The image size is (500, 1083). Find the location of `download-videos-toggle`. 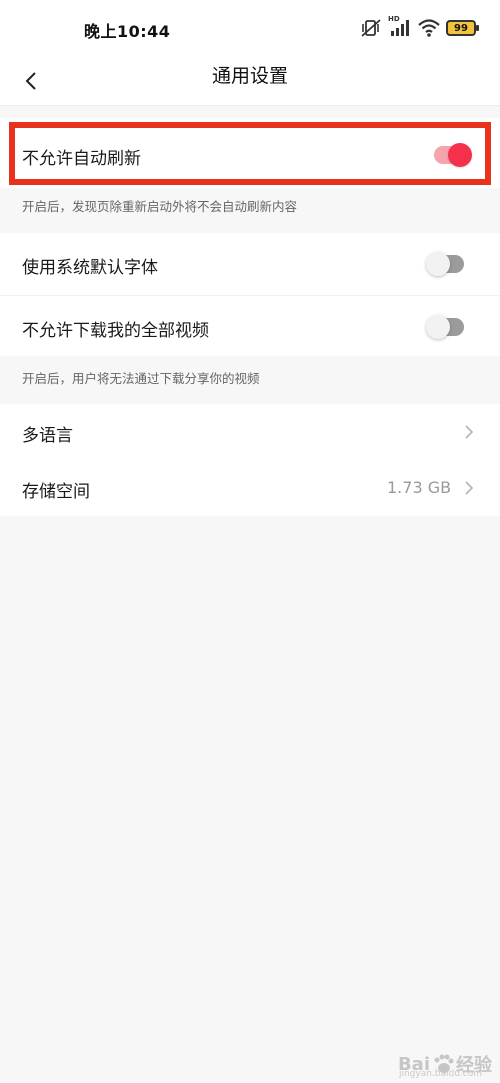

download-videos-toggle is located at coordinates (445, 327).